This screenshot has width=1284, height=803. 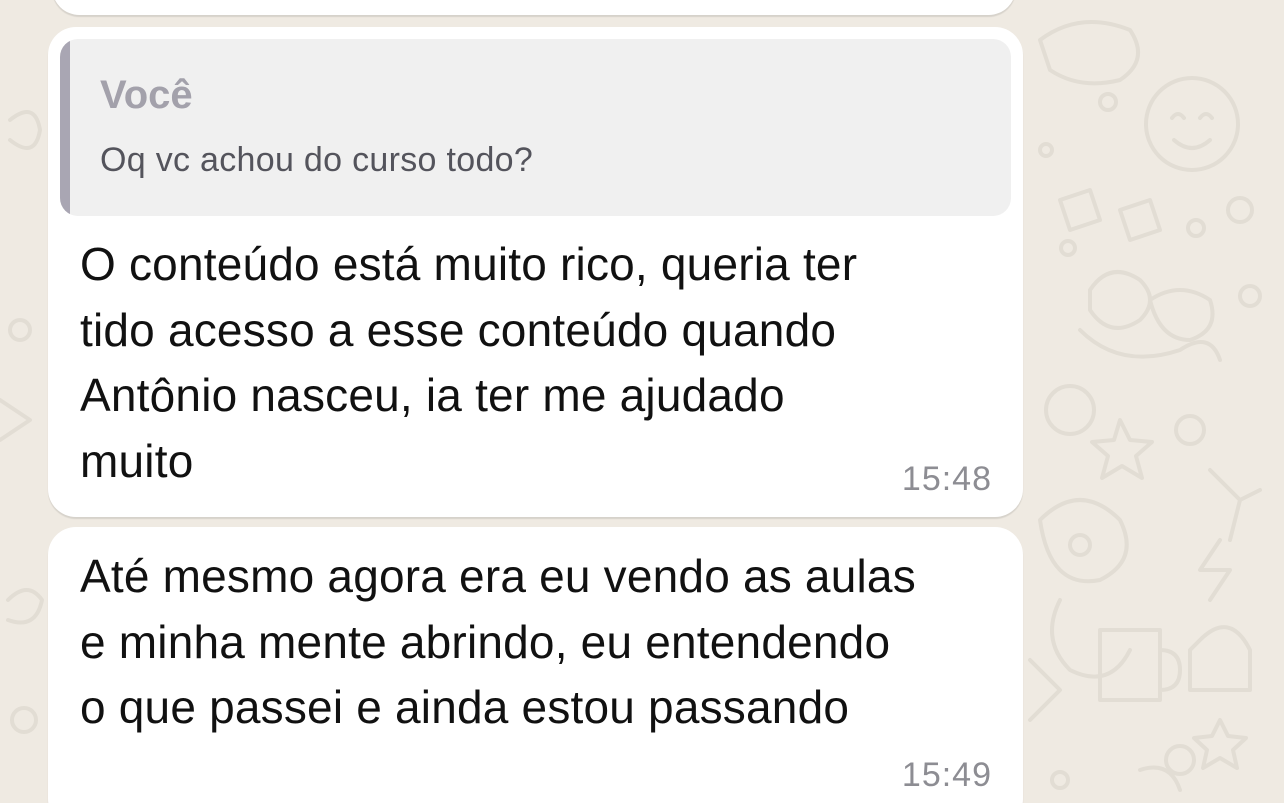 What do you see at coordinates (946, 479) in the screenshot?
I see `message-timestamp: 15:48` at bounding box center [946, 479].